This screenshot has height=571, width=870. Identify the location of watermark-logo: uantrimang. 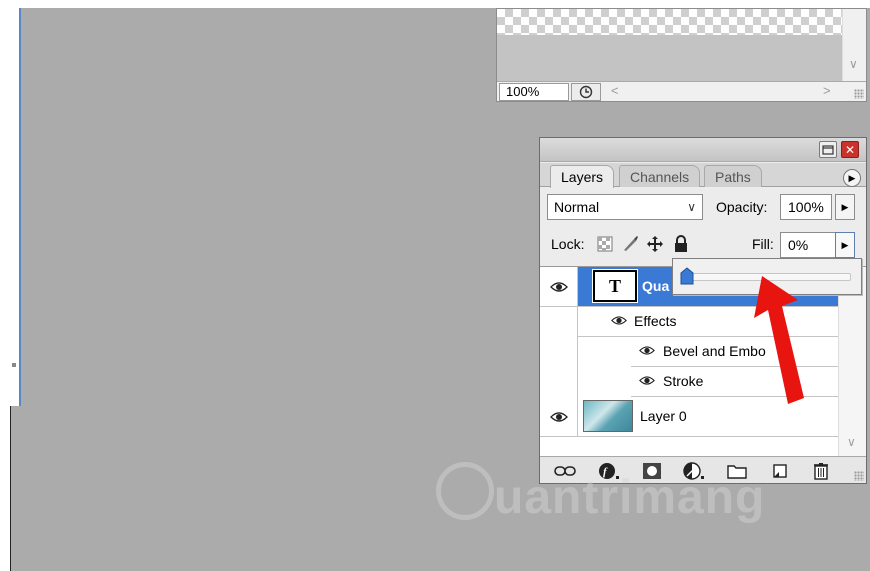
(611, 500).